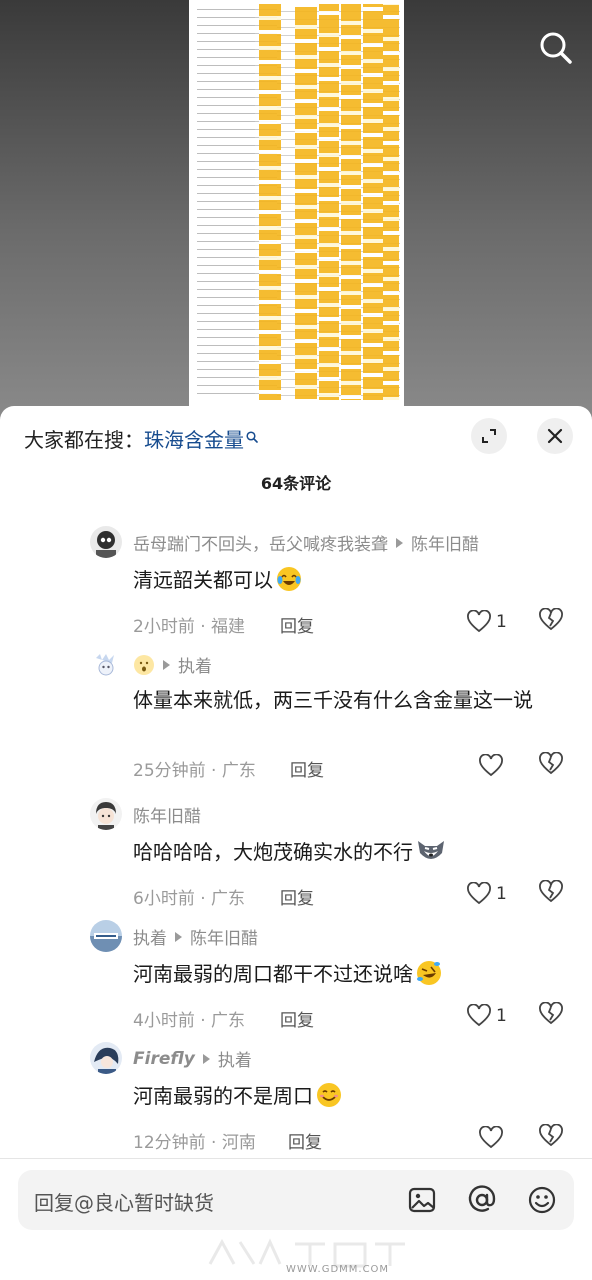 This screenshot has width=592, height=1280. I want to click on expand-button, so click(489, 436).